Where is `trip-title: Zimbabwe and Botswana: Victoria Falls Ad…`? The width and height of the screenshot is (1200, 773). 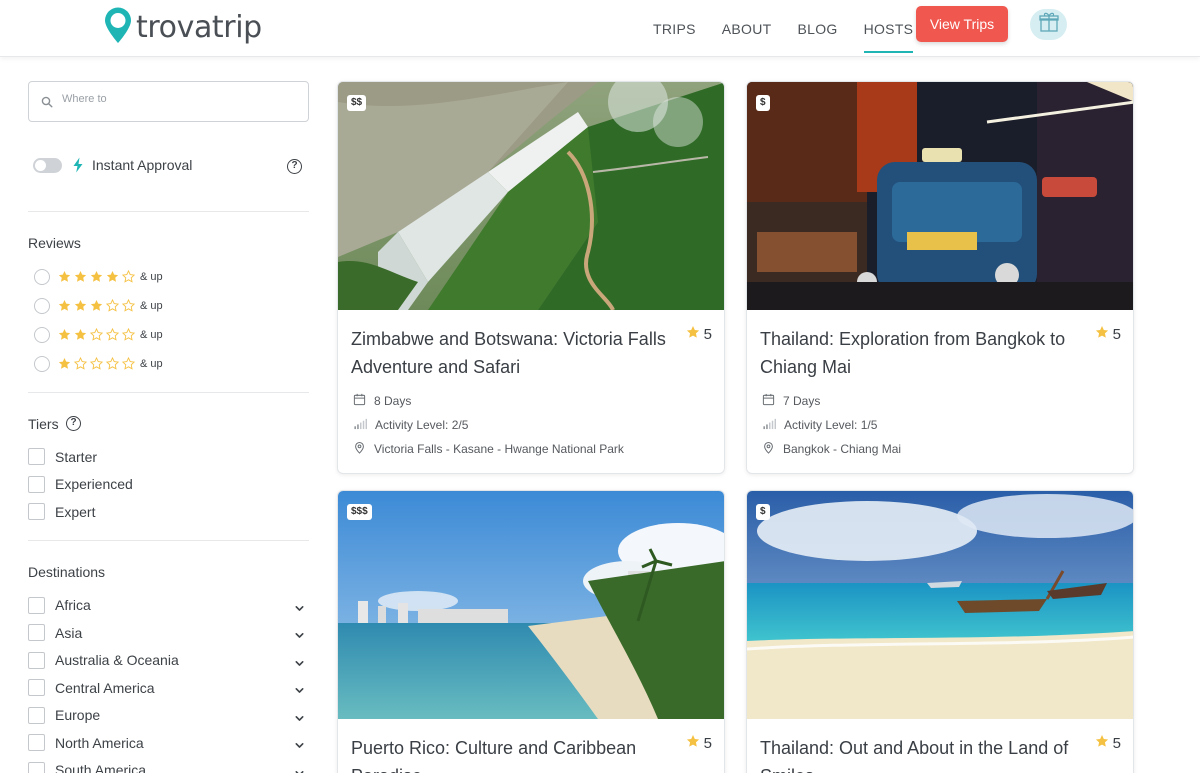
trip-title: Zimbabwe and Botswana: Victoria Falls Ad… is located at coordinates (512, 353).